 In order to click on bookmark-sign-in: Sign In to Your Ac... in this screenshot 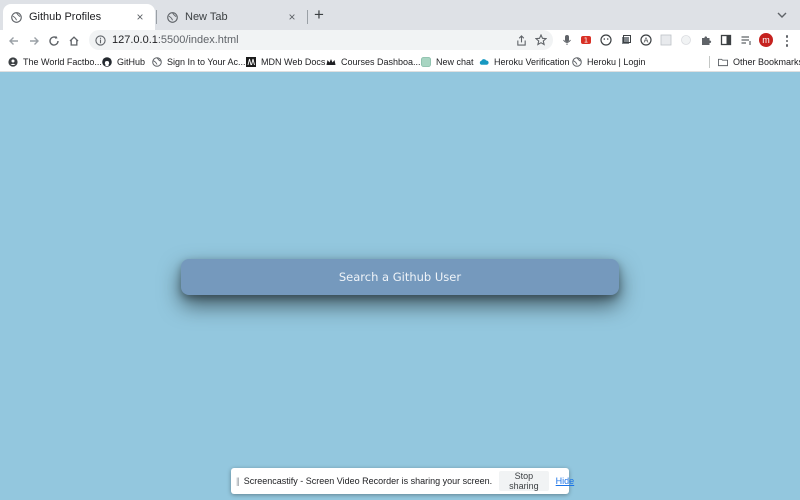, I will do `click(199, 62)`.